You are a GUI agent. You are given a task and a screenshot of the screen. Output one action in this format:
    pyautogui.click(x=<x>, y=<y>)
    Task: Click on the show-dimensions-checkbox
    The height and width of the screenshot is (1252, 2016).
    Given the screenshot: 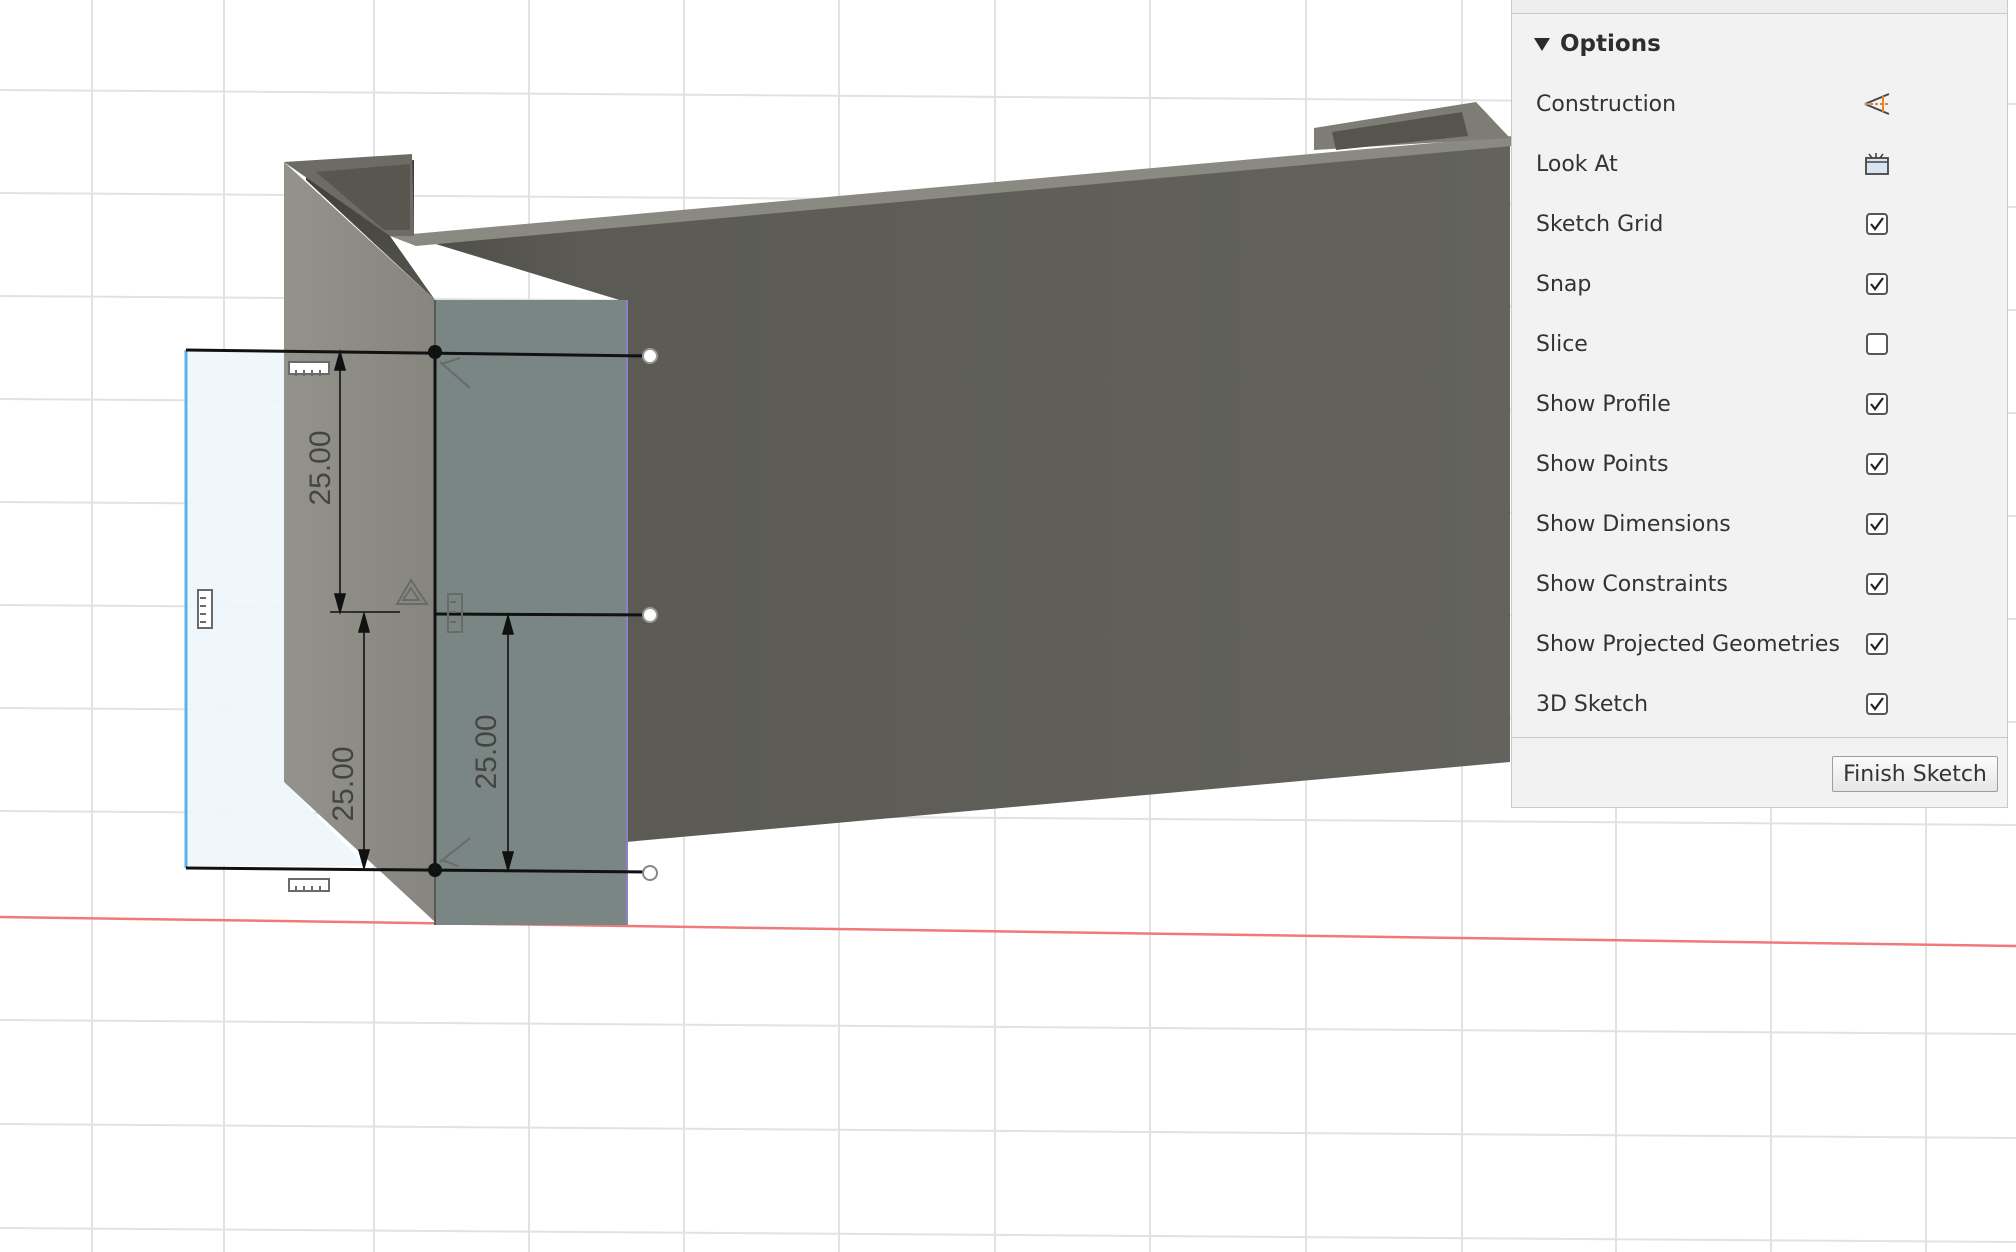 What is the action you would take?
    pyautogui.click(x=1877, y=524)
    